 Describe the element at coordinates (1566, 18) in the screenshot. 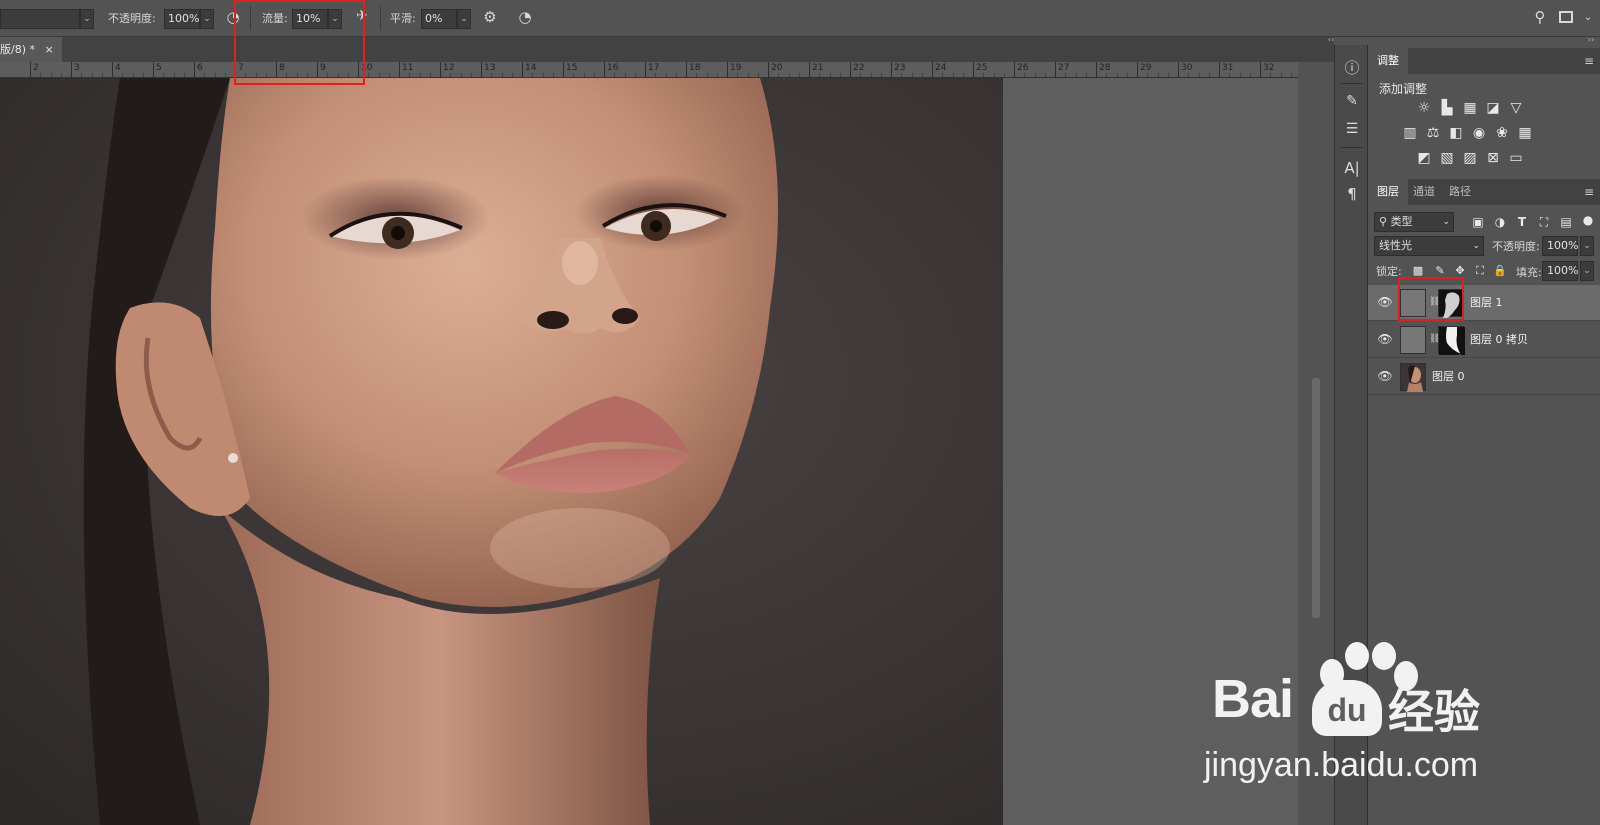

I see `workspace-icon` at that location.